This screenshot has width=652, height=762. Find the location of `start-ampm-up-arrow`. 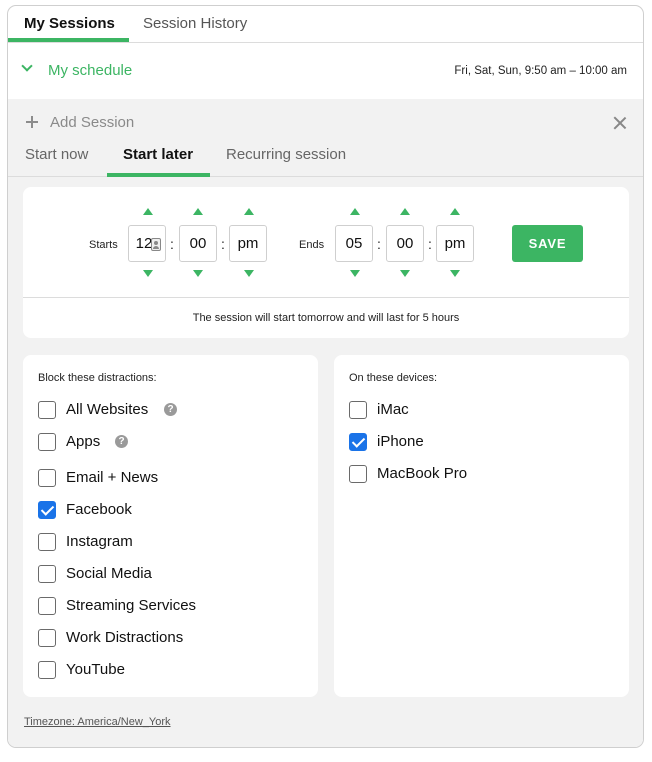

start-ampm-up-arrow is located at coordinates (249, 211).